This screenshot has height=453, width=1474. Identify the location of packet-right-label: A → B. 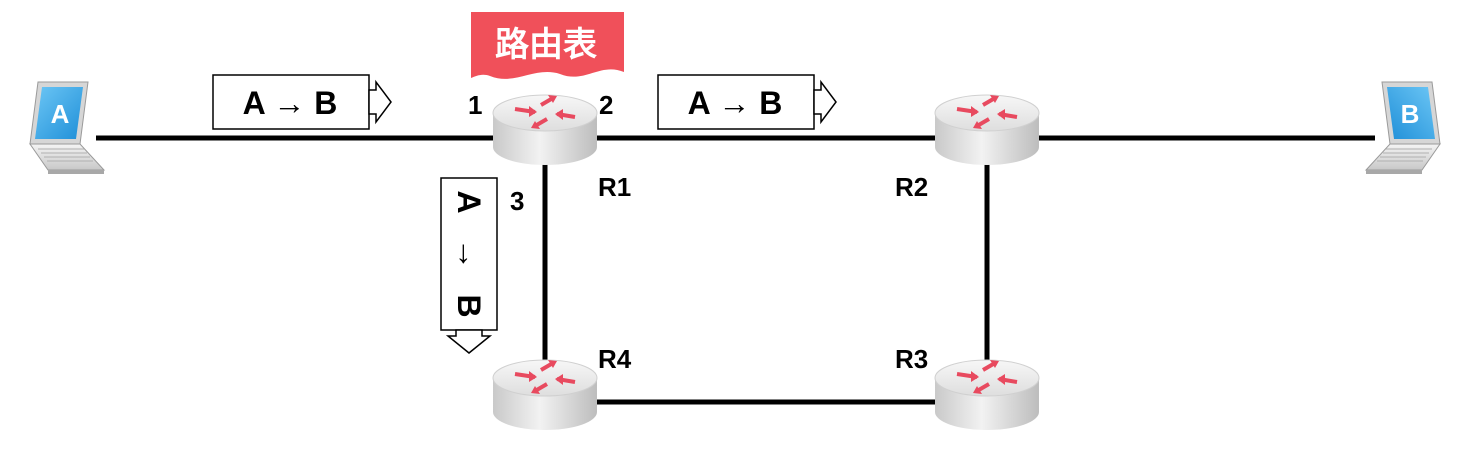
(735, 103).